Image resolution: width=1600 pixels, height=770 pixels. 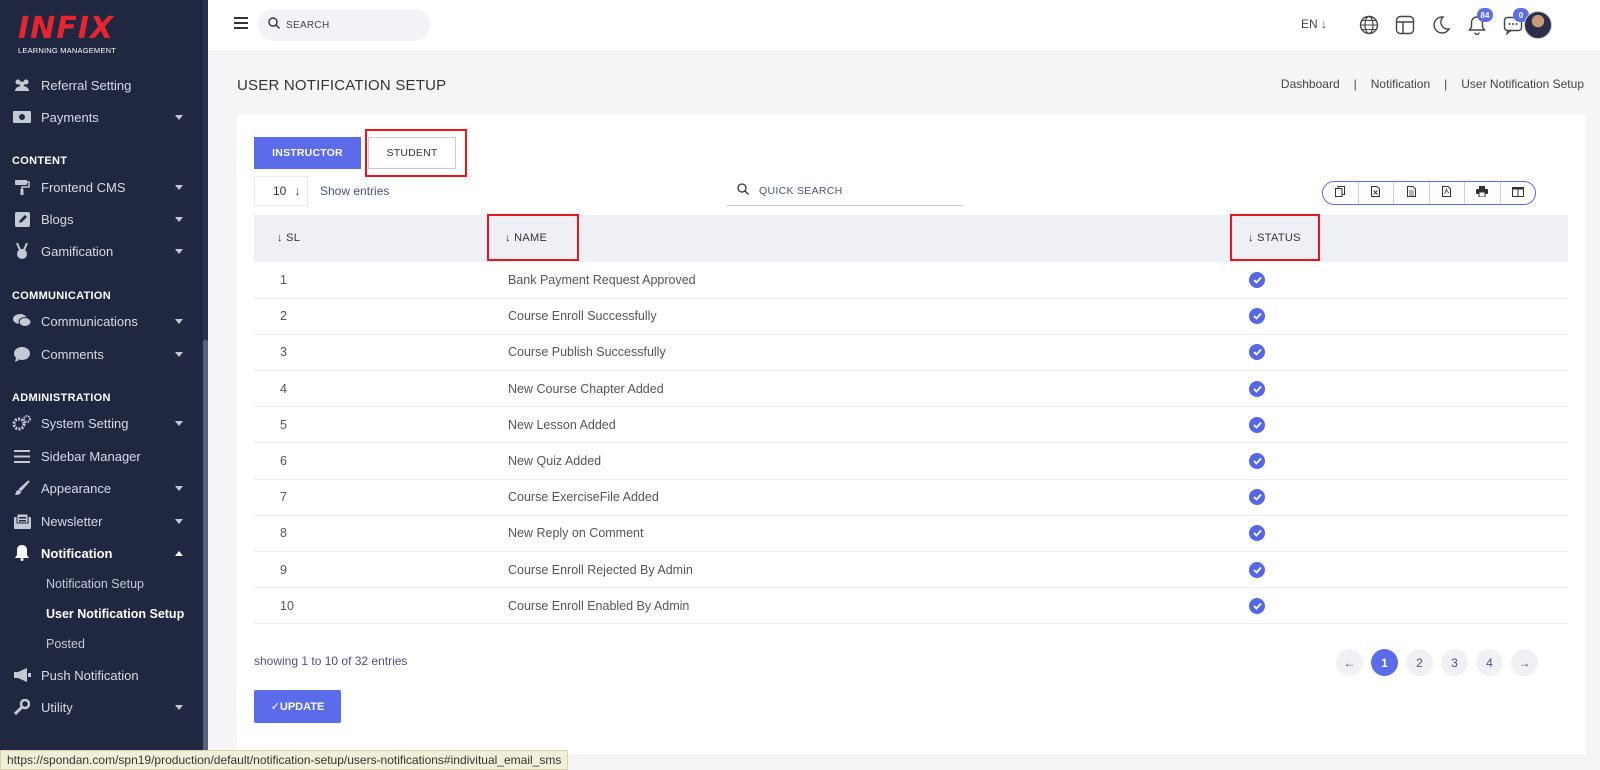 What do you see at coordinates (73, 37) in the screenshot?
I see `logo: INFIX LEARNING MANAGEMENT` at bounding box center [73, 37].